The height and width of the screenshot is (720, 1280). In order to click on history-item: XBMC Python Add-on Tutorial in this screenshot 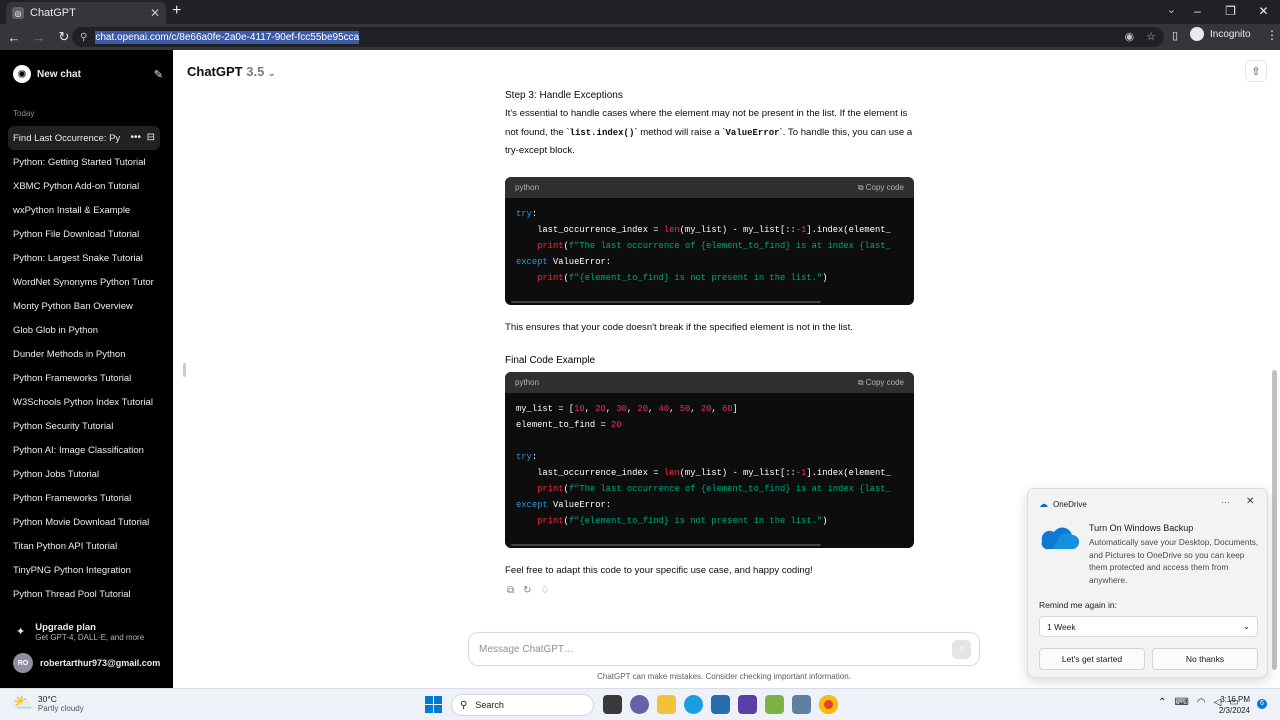, I will do `click(84, 186)`.